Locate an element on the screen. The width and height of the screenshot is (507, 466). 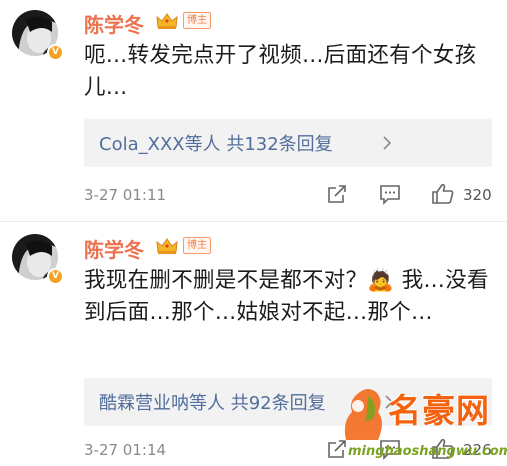
watermark: 名豪网 minghaoshangwu.com is located at coordinates (418, 419).